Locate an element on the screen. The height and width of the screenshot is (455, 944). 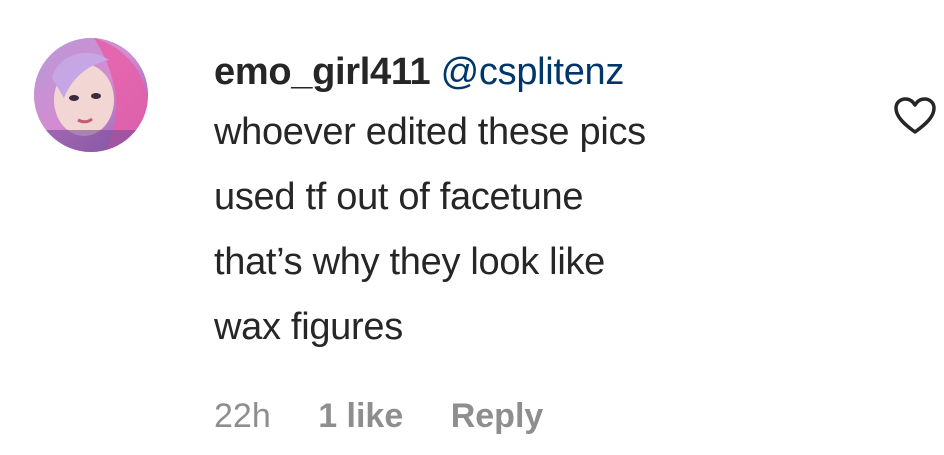
reply-button: Reply is located at coordinates (497, 416).